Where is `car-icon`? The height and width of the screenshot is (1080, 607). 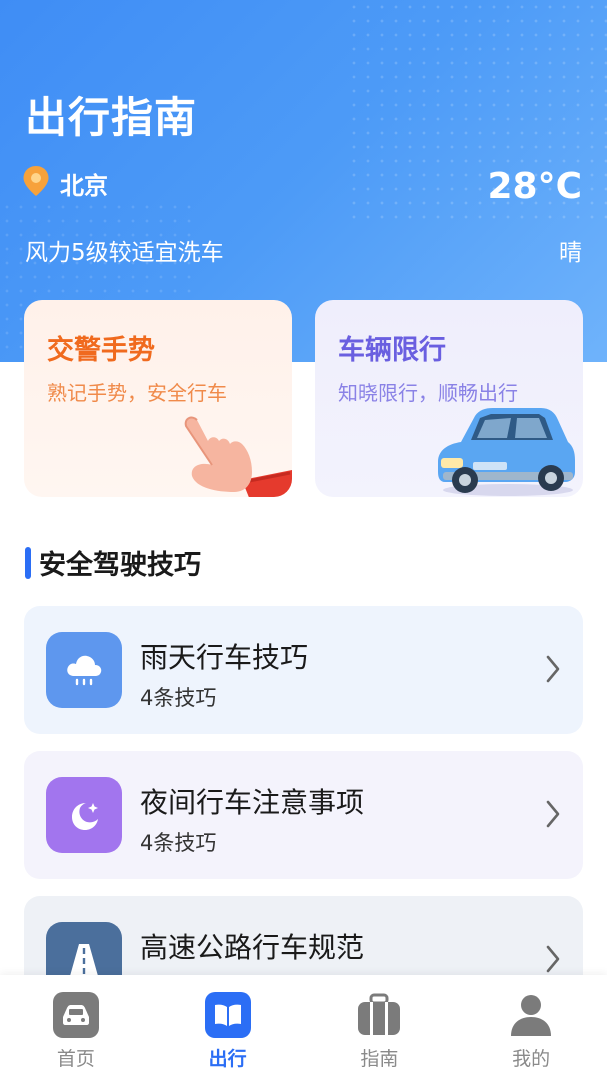
car-icon is located at coordinates (75, 1015).